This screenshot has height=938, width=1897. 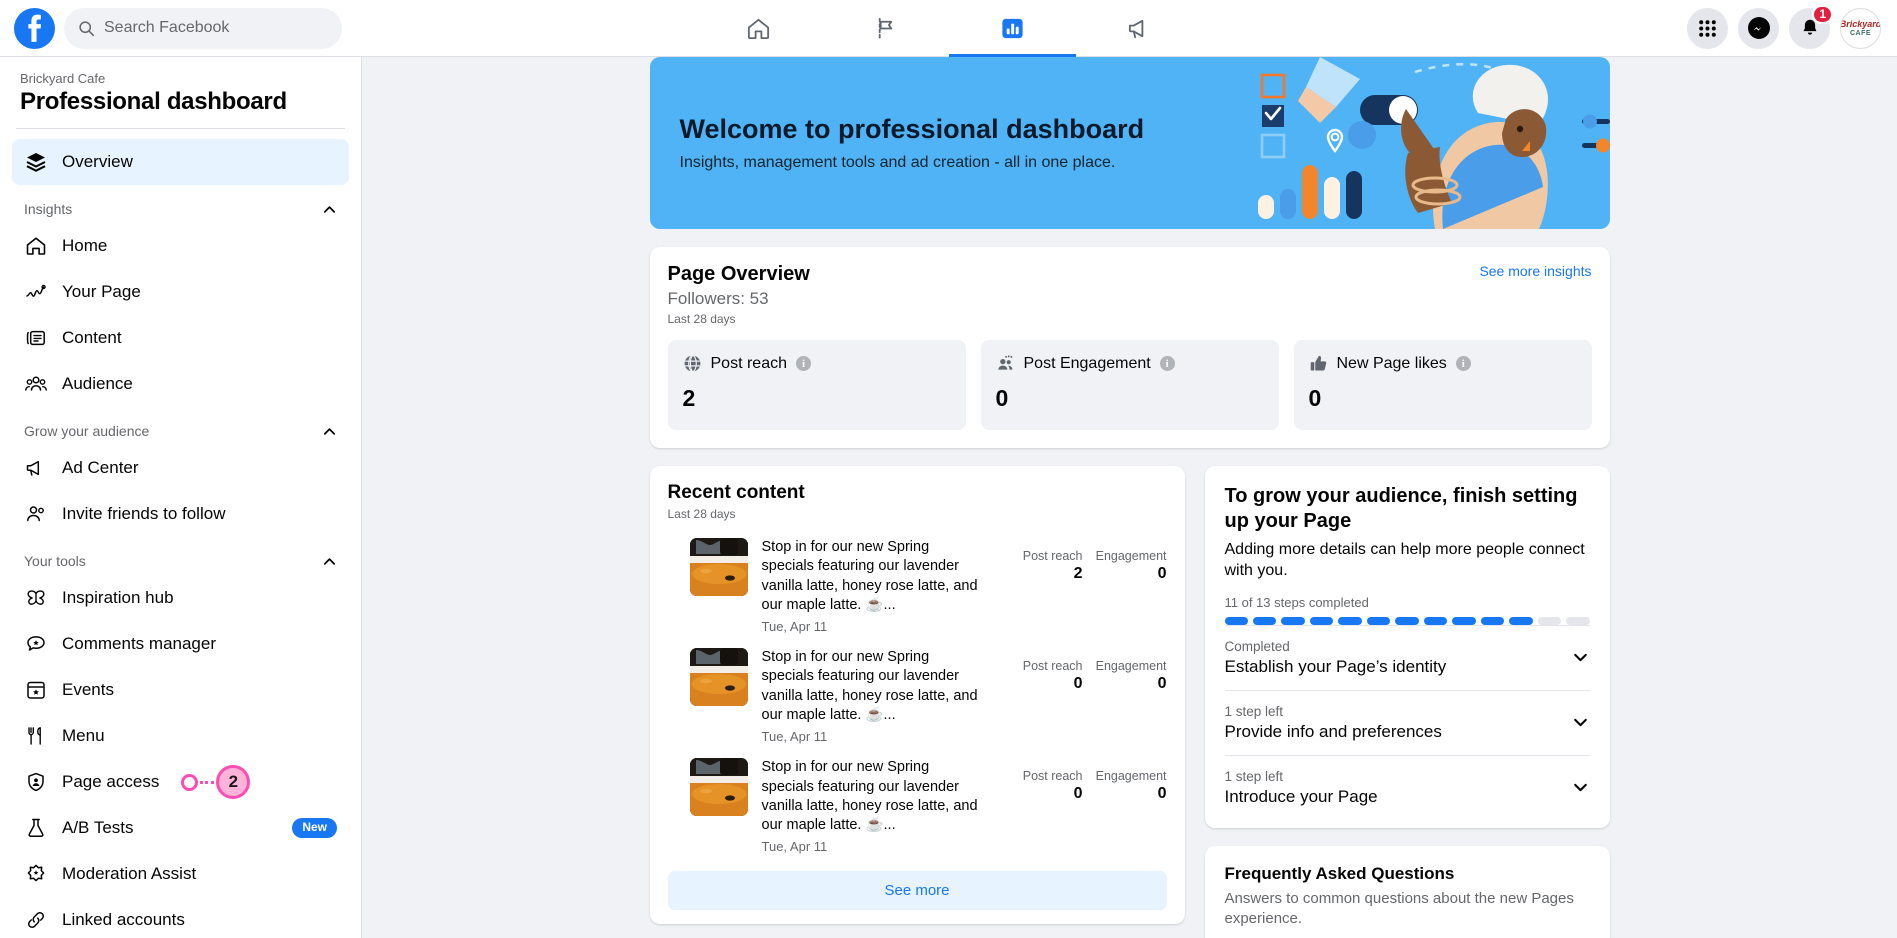 What do you see at coordinates (180, 204) in the screenshot?
I see `sidebar-section-insights: Insights` at bounding box center [180, 204].